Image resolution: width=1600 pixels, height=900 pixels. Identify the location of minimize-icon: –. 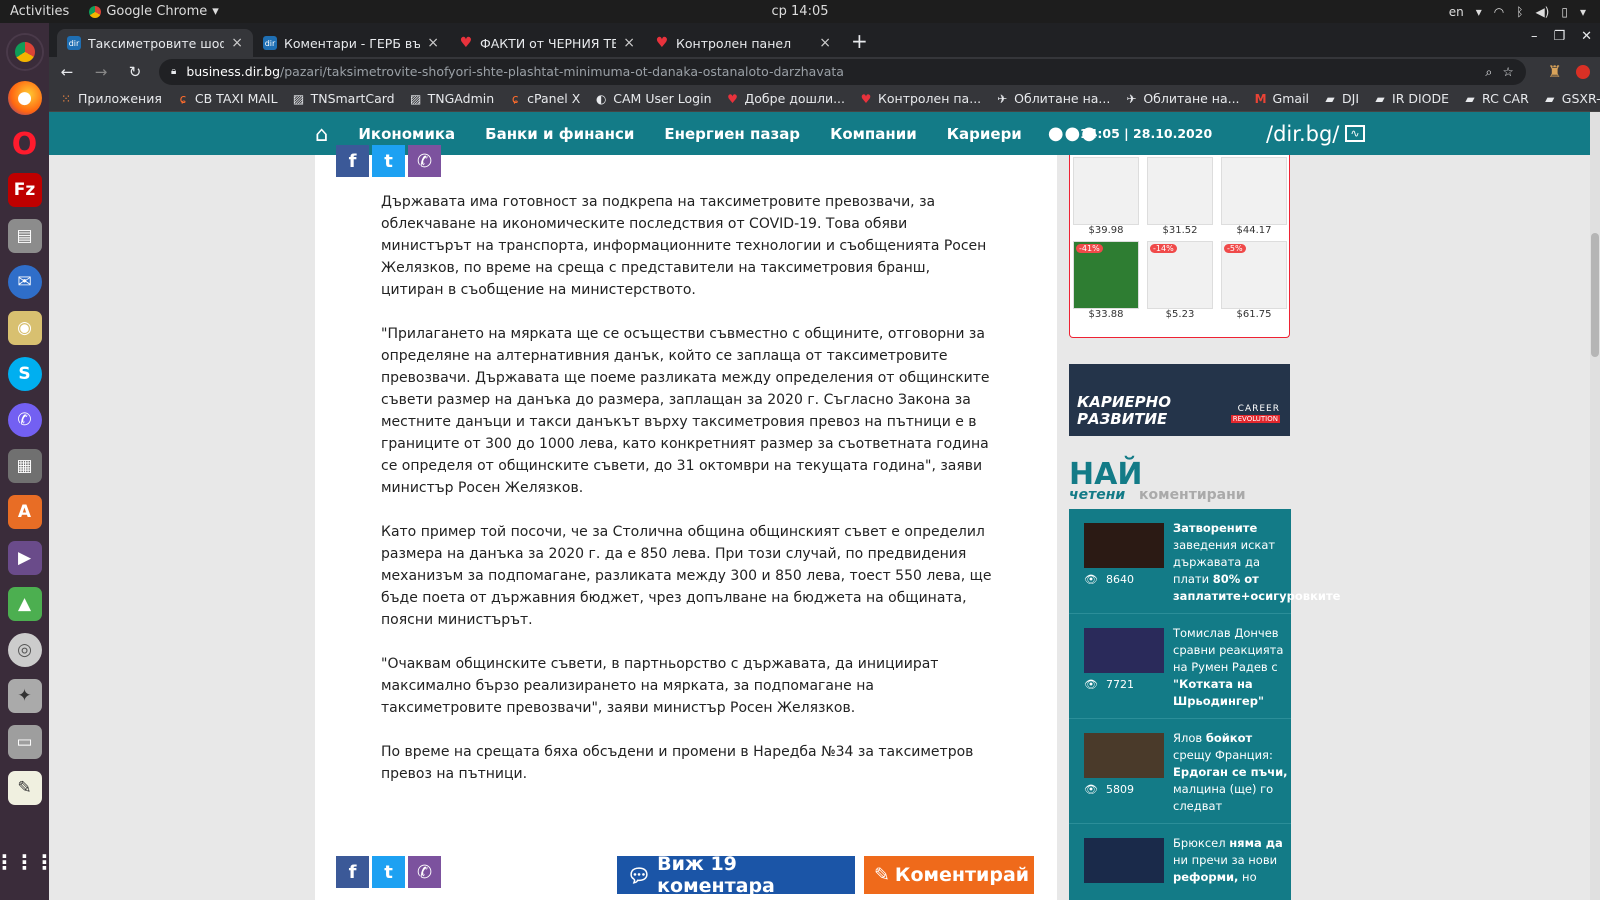
(1534, 36).